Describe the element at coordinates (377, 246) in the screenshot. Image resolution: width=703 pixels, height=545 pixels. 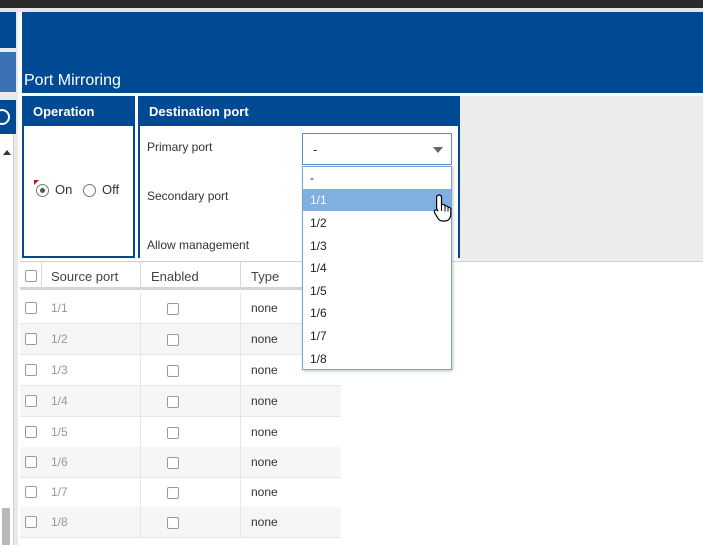
I see `dropdown-option: 1/3` at that location.